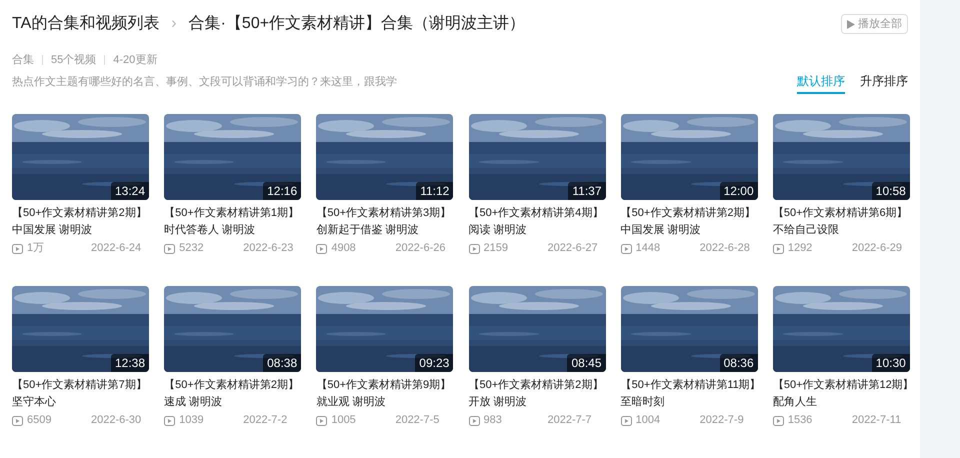  What do you see at coordinates (385, 385) in the screenshot?
I see `video-title: 【50+作文素材精讲第9期】` at bounding box center [385, 385].